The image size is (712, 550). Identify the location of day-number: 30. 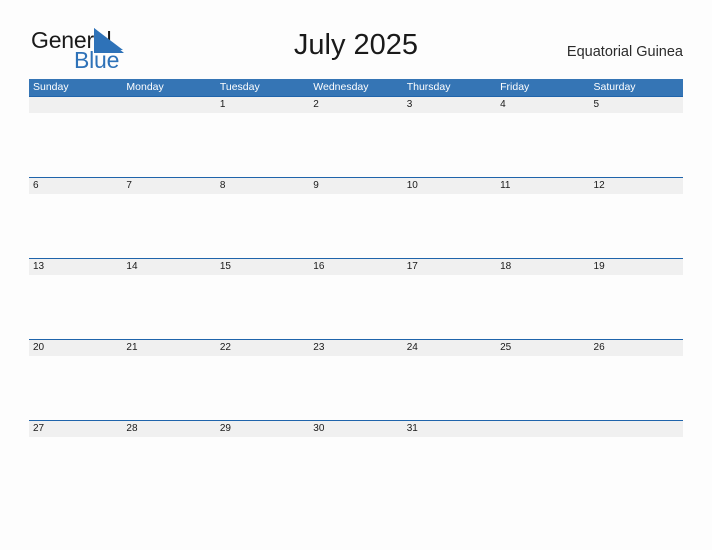
(319, 428).